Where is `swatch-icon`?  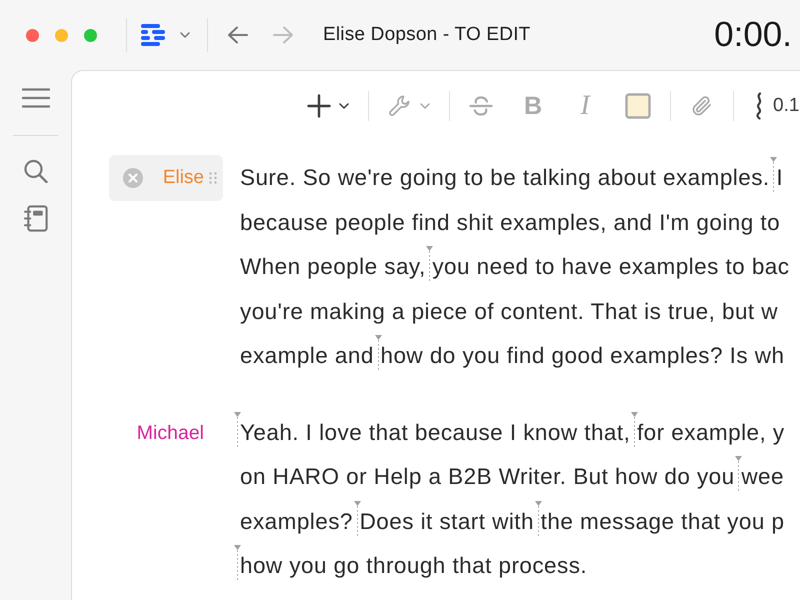
swatch-icon is located at coordinates (638, 105).